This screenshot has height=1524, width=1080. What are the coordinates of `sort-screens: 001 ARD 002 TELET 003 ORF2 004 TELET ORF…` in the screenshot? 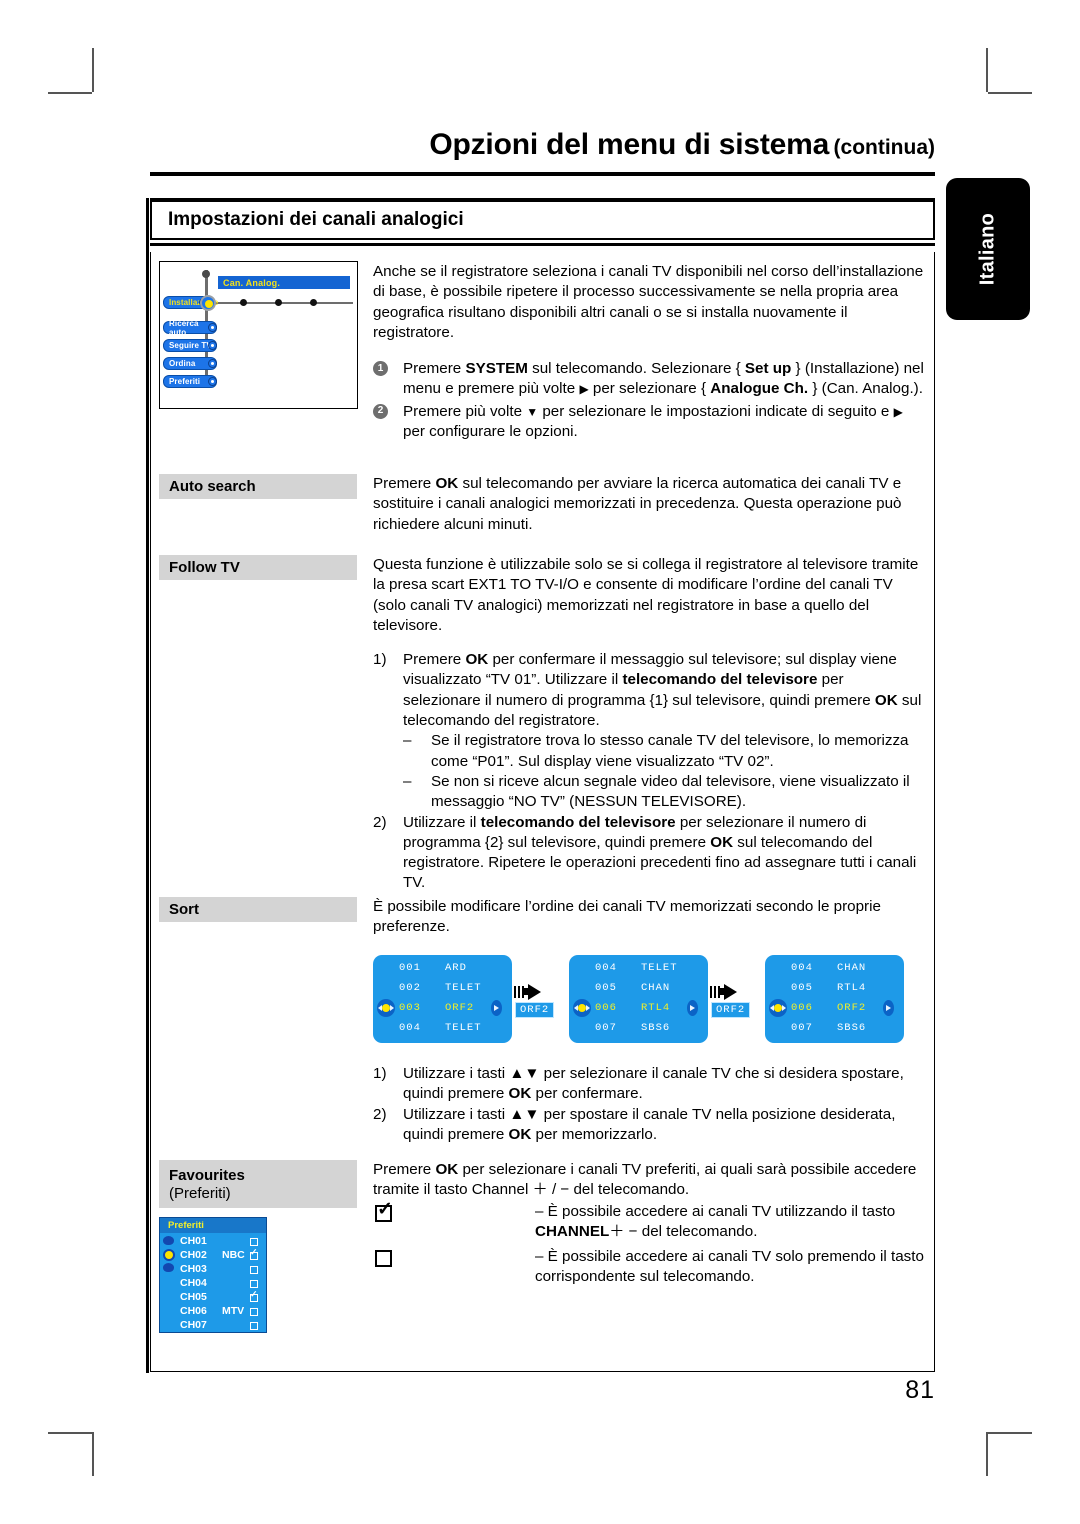 It's located at (648, 999).